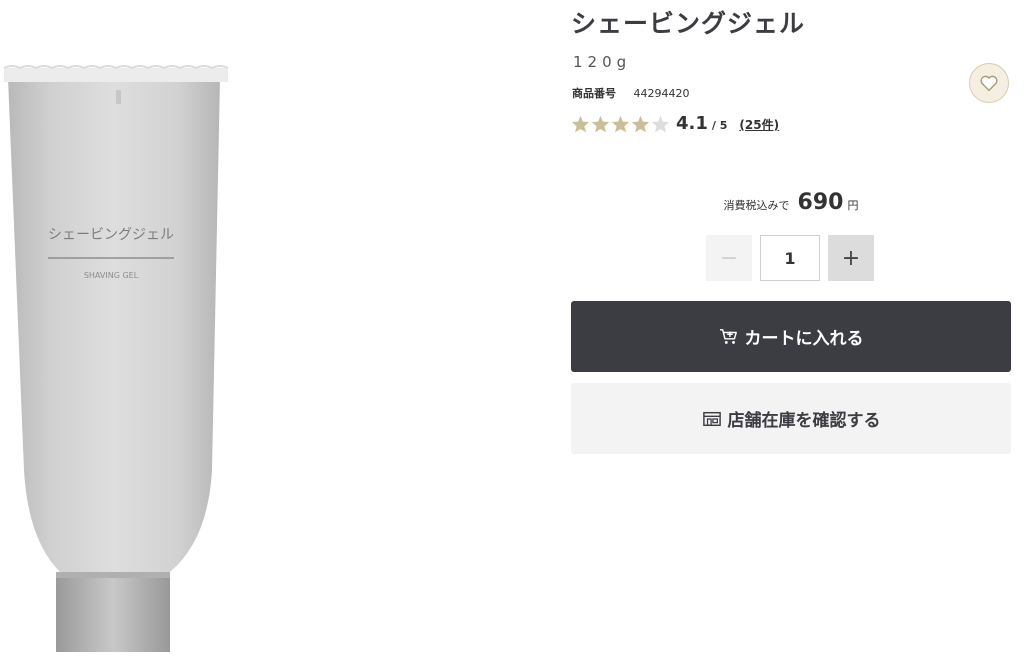 The height and width of the screenshot is (657, 1024). What do you see at coordinates (631, 93) in the screenshot?
I see `product-sku: 商品番号 44294420` at bounding box center [631, 93].